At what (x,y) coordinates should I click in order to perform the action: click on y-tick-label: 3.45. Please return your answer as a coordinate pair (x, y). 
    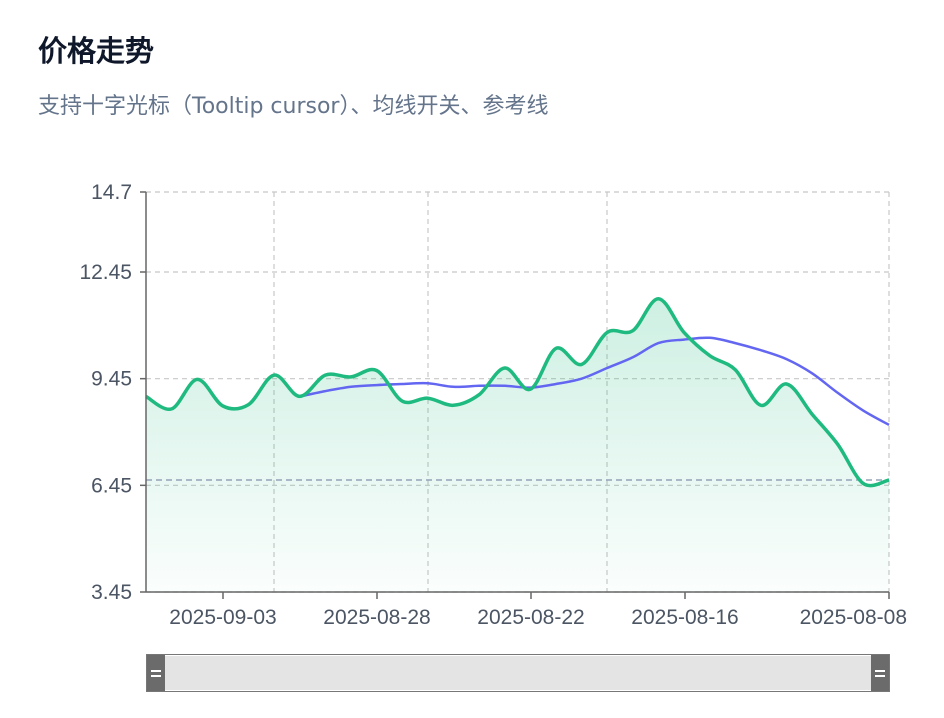
    Looking at the image, I should click on (111, 592).